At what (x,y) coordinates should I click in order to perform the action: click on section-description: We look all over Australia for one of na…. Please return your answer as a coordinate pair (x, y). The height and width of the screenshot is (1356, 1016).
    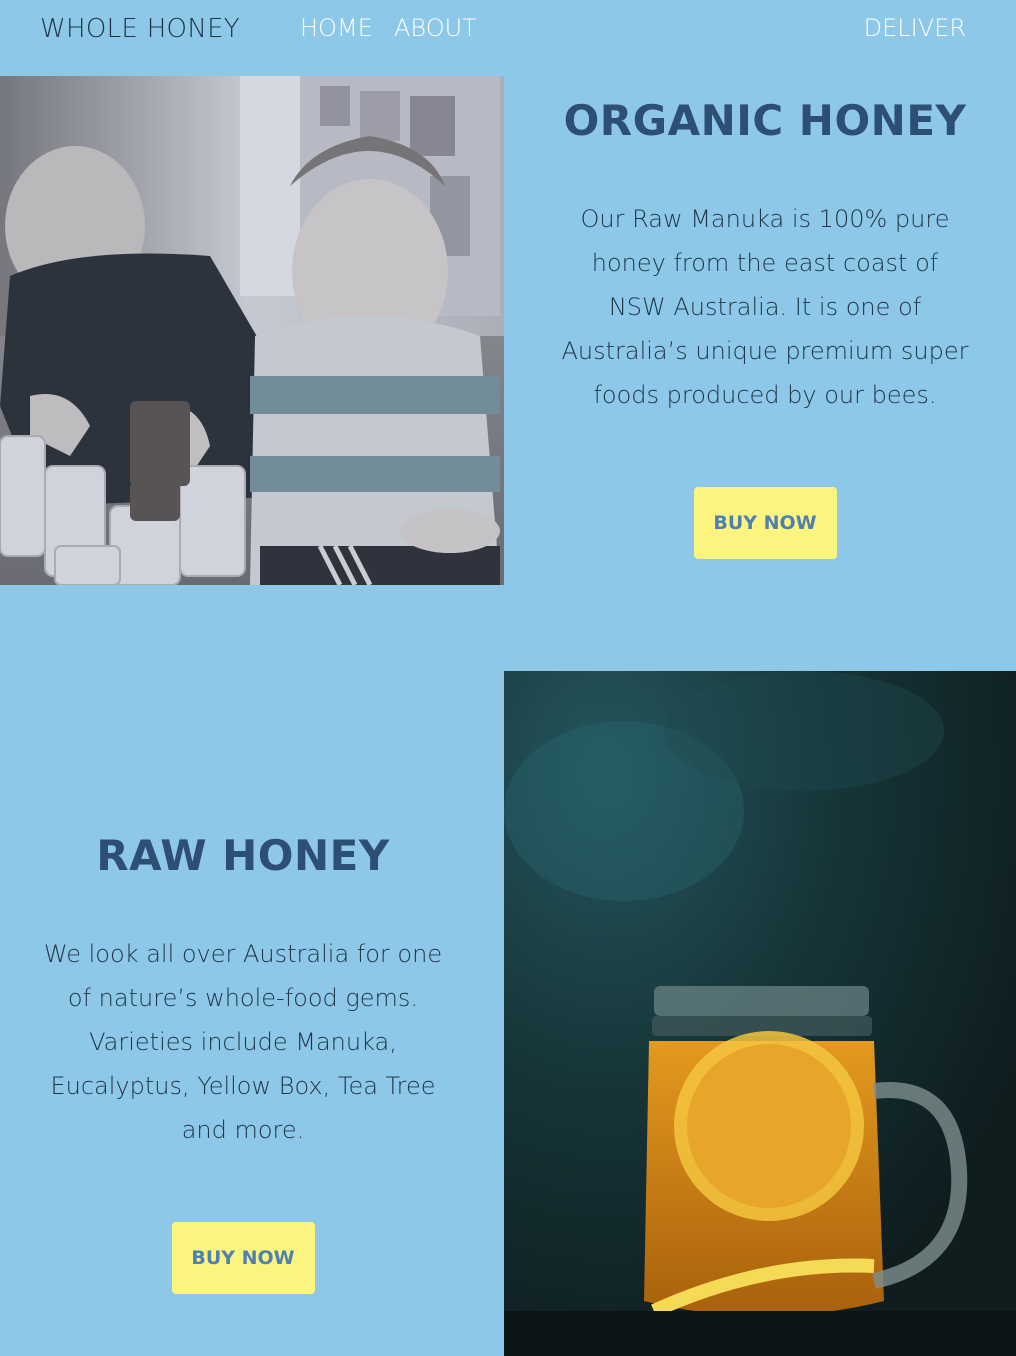
    Looking at the image, I should click on (243, 1042).